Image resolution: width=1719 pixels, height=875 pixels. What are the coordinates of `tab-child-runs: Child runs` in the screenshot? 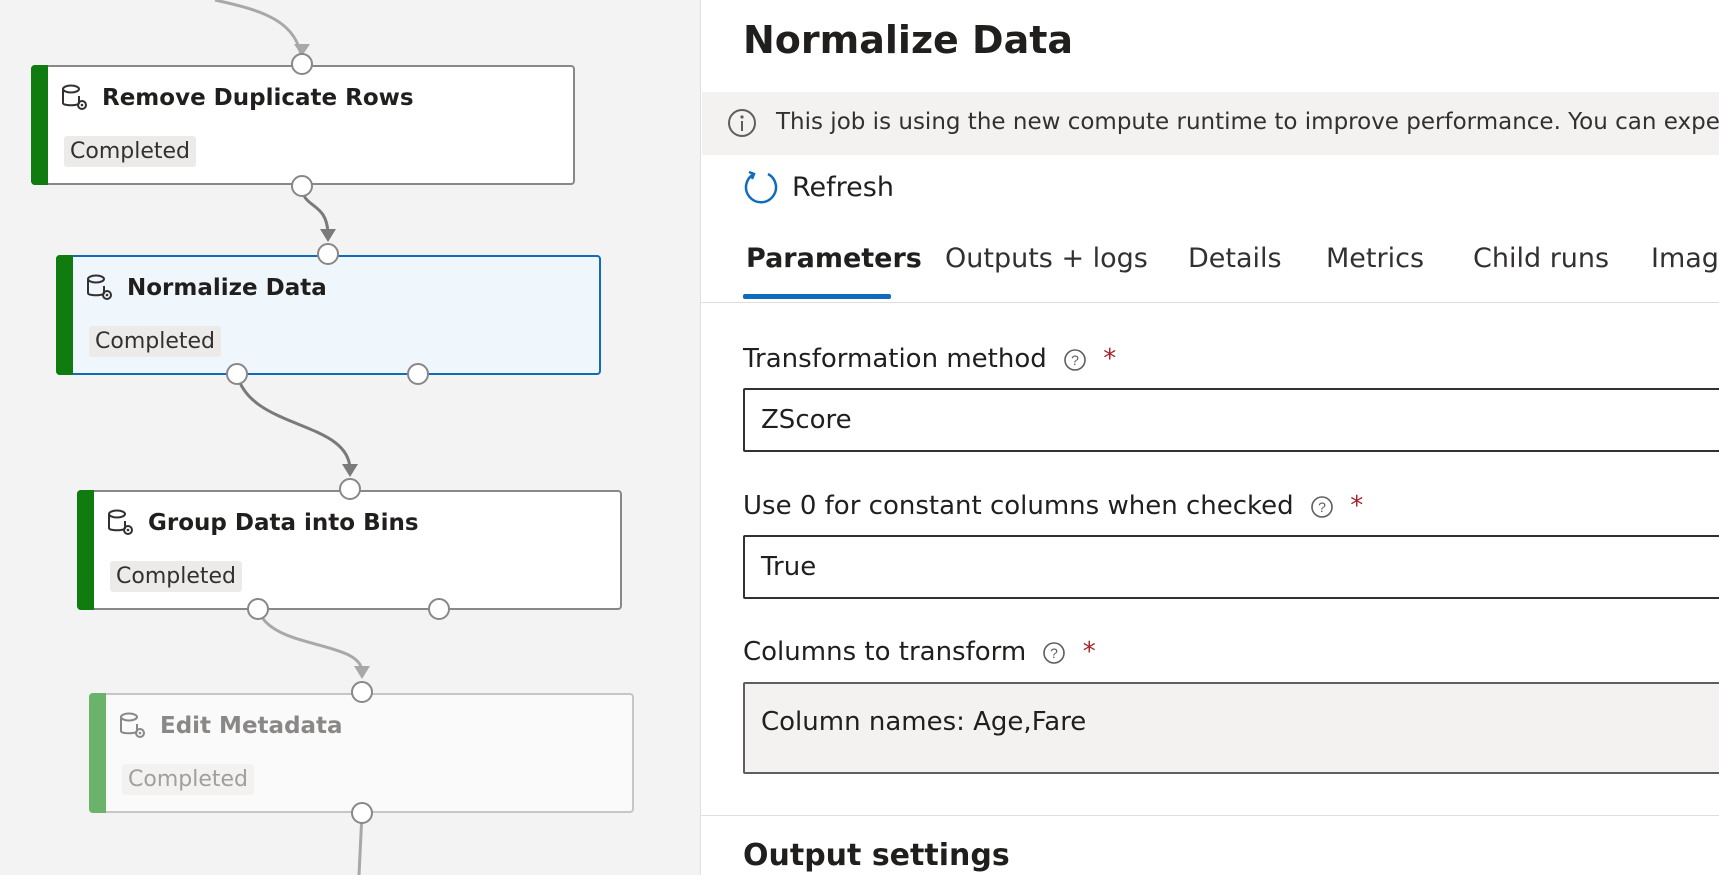 It's located at (1541, 258).